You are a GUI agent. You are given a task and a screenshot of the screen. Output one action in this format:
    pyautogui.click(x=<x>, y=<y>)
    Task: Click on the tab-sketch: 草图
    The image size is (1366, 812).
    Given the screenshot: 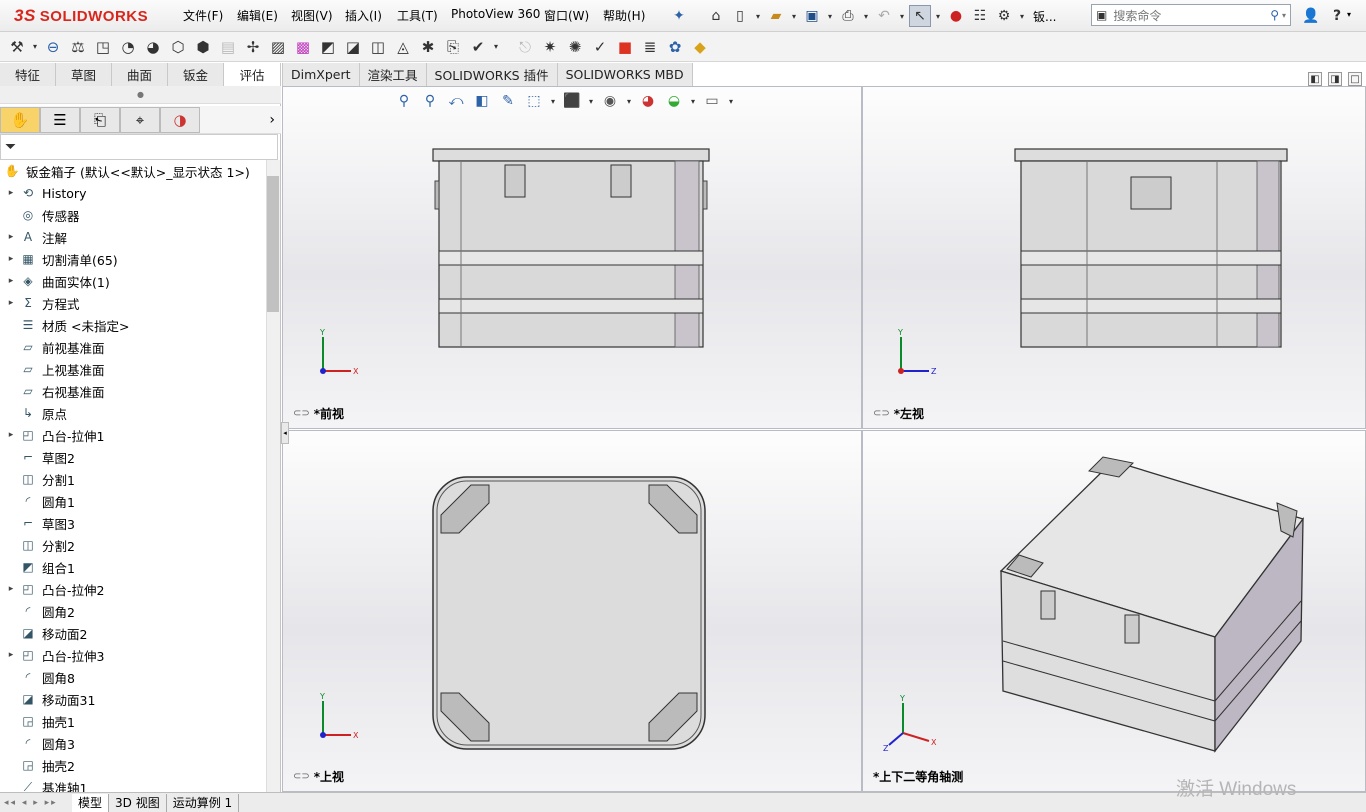 What is the action you would take?
    pyautogui.click(x=84, y=74)
    